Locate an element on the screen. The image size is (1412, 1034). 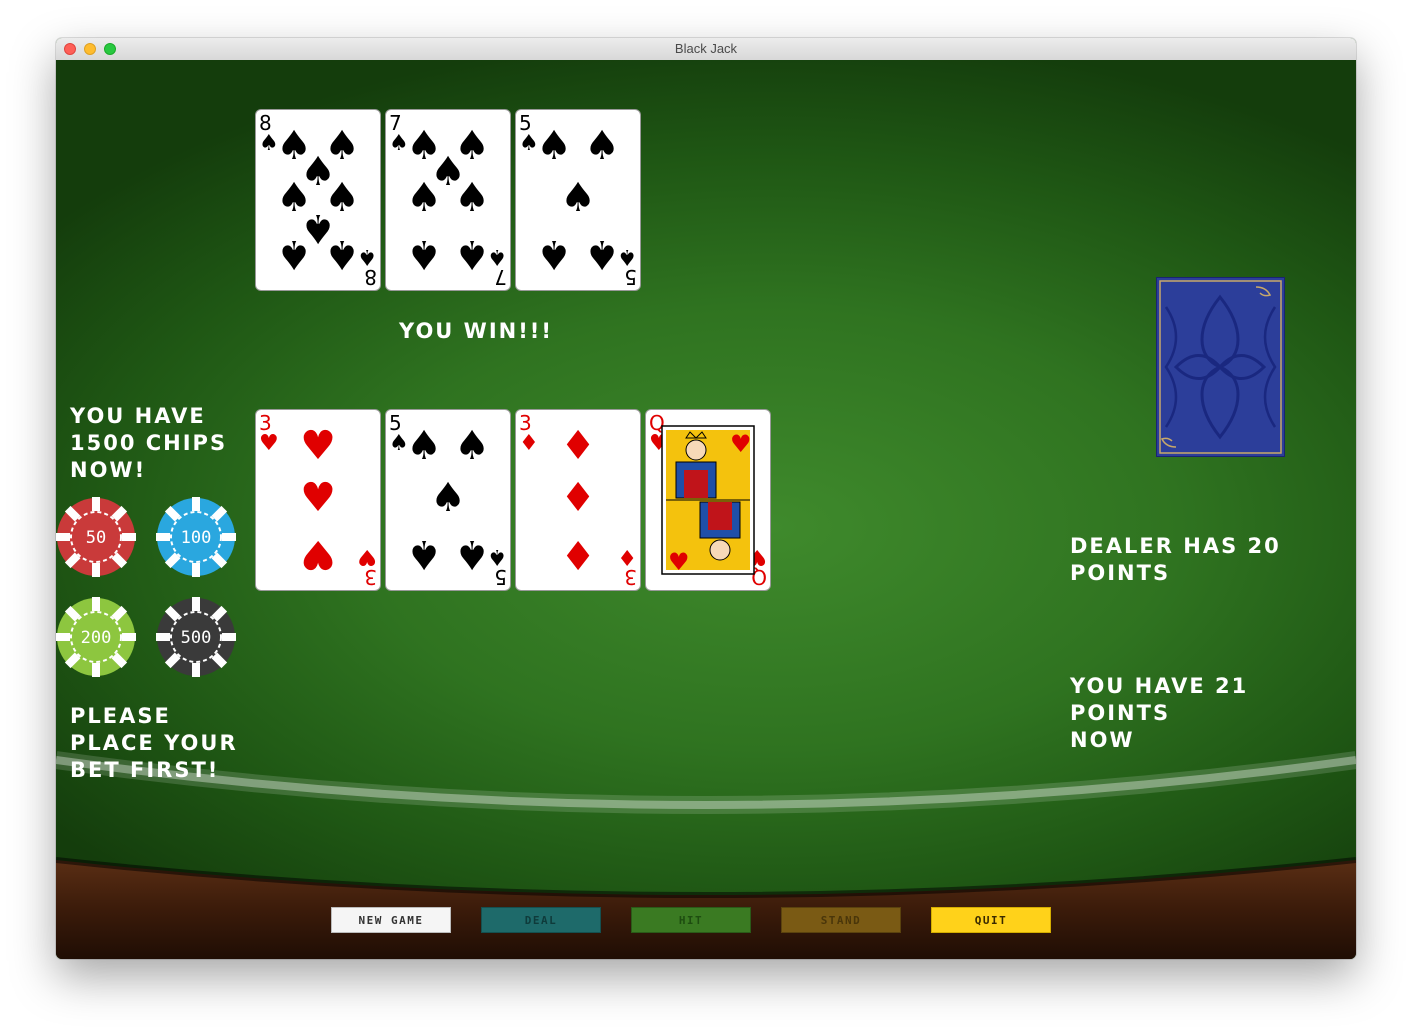
chips-message: YOU HAVE 1500 CHIPS NOW! is located at coordinates (148, 443).